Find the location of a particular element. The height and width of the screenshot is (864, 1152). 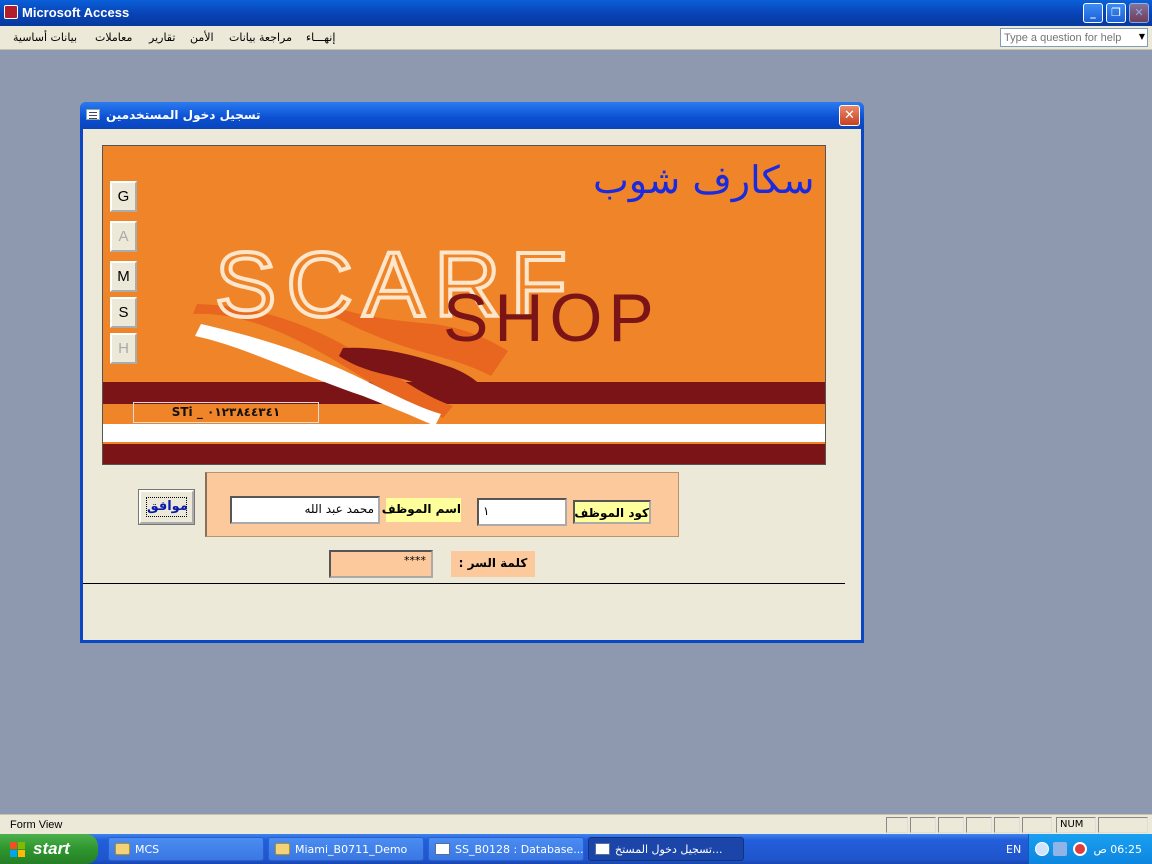

side-button-a: A is located at coordinates (123, 236).